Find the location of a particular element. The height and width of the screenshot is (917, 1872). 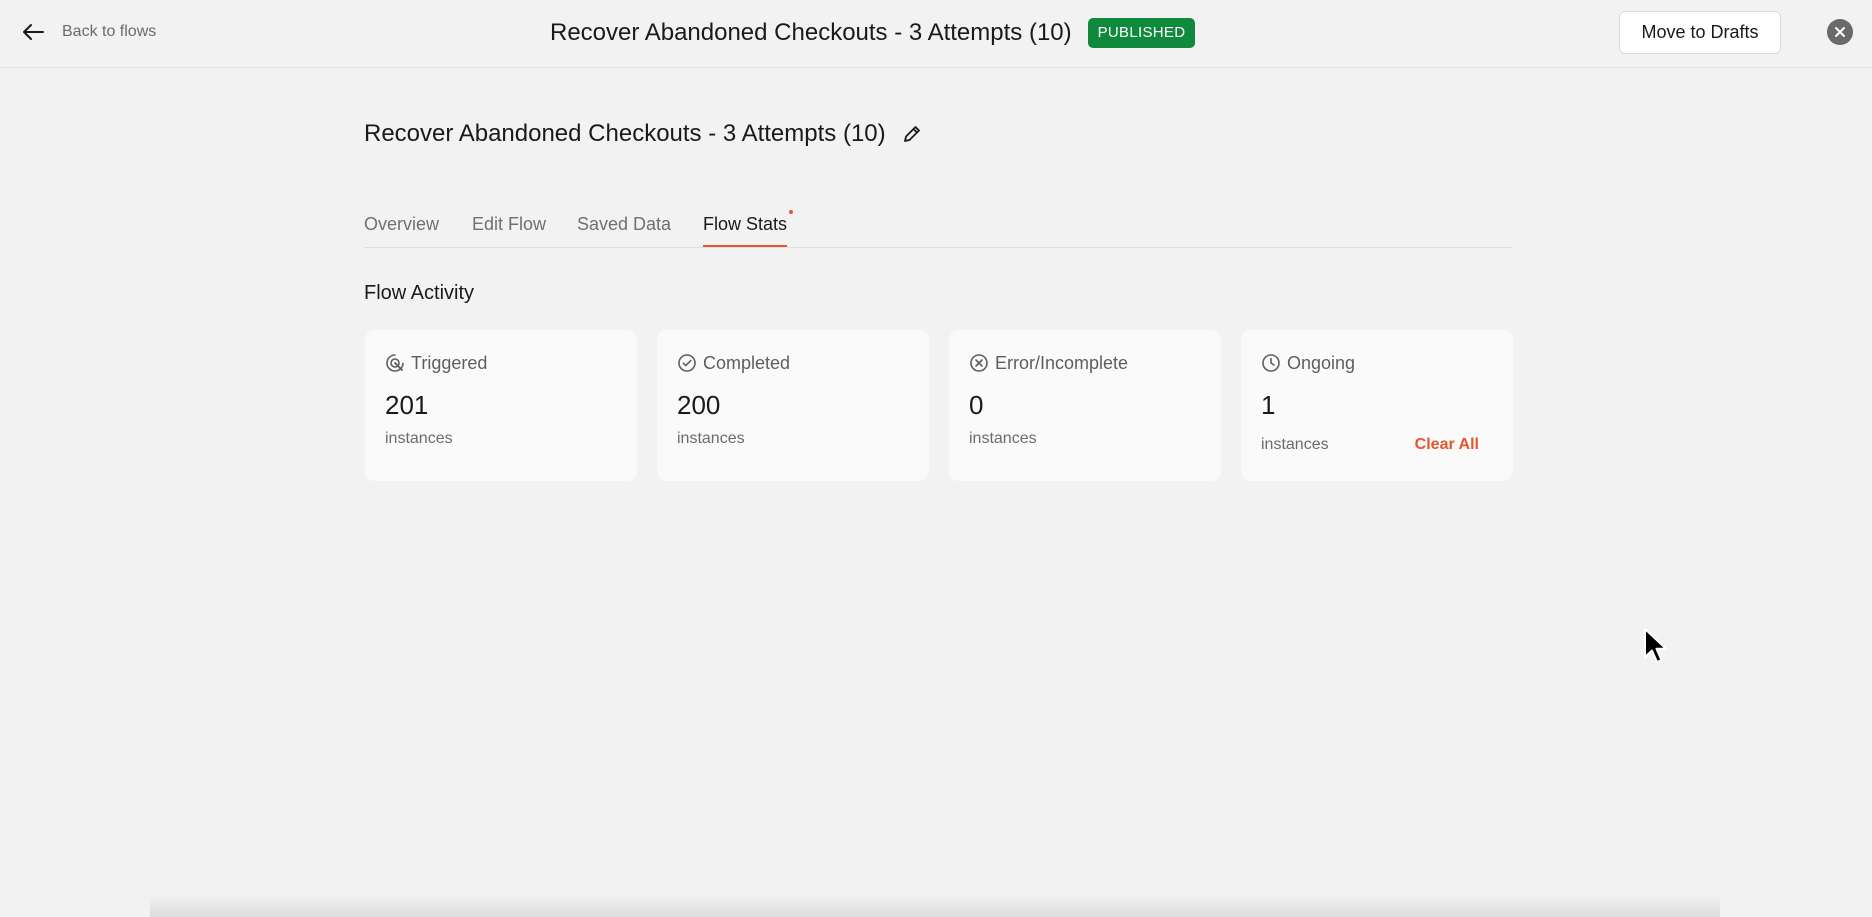

error-incomplete-card: Error/Incomplete 0 instances is located at coordinates (1085, 405).